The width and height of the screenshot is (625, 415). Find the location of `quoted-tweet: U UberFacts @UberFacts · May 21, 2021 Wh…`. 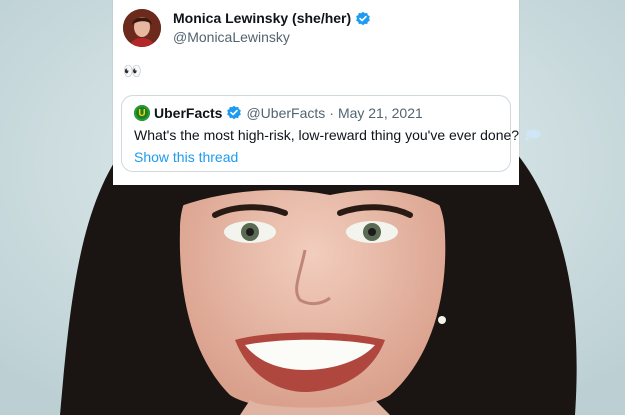

quoted-tweet: U UberFacts @UberFacts · May 21, 2021 Wh… is located at coordinates (331, 133).